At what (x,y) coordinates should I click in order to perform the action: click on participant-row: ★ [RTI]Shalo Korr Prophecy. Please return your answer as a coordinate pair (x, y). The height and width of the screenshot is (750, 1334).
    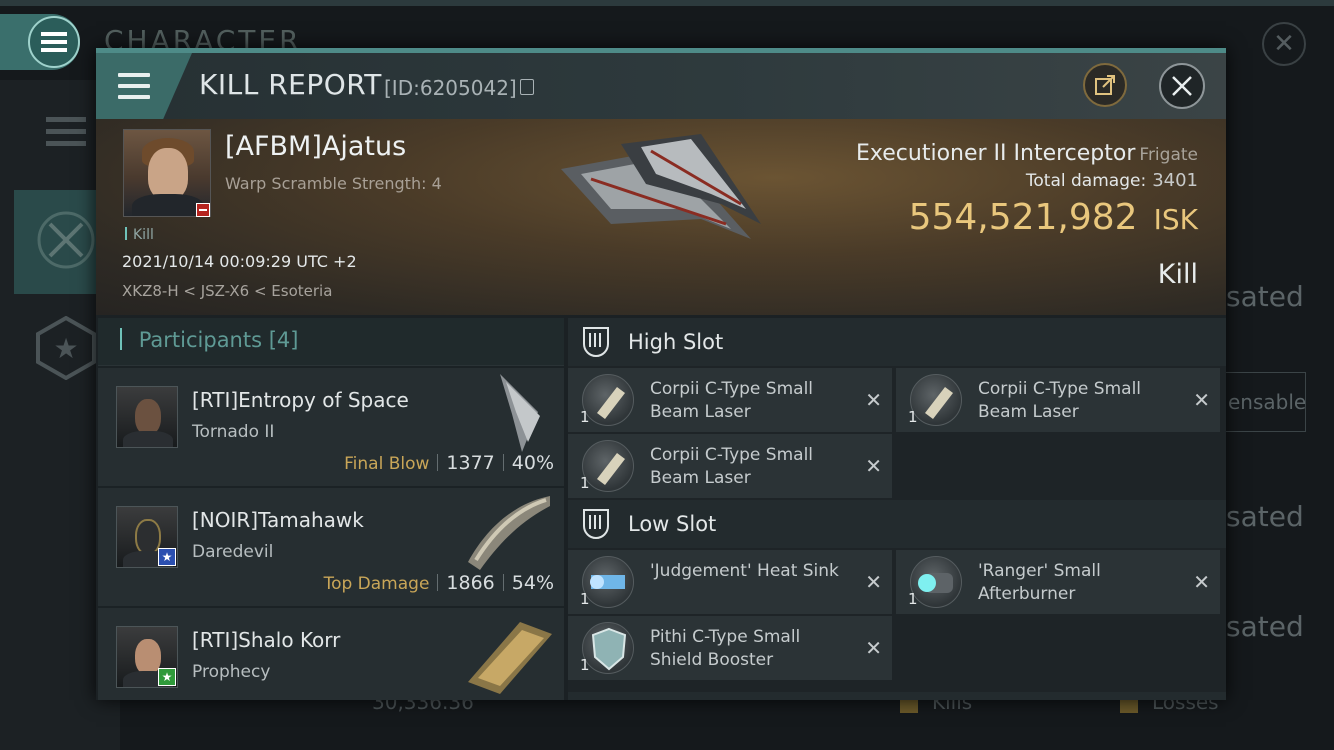
    Looking at the image, I should click on (331, 654).